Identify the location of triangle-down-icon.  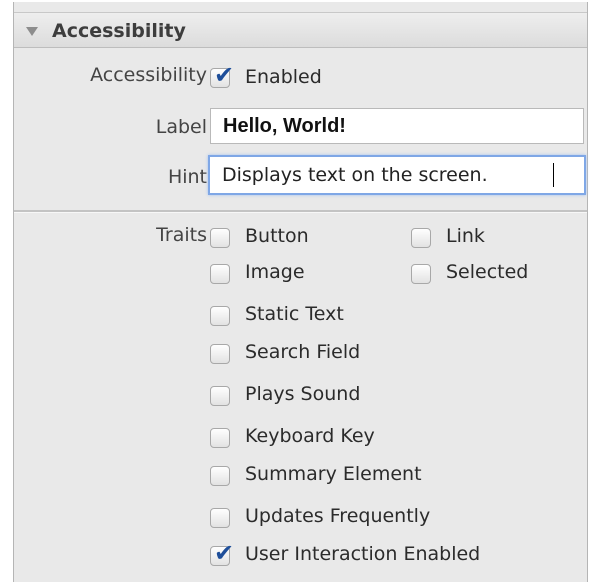
(32, 31).